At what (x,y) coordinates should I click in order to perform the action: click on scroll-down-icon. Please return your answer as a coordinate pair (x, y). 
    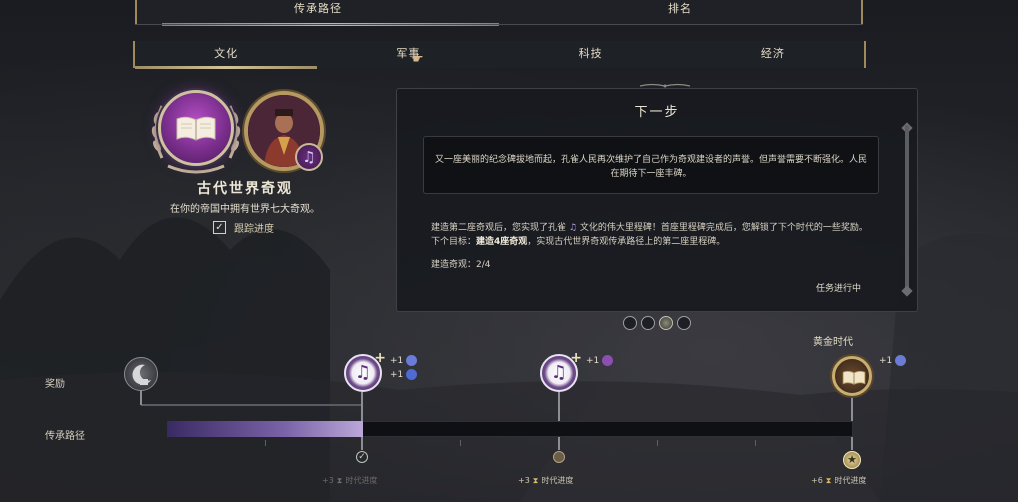
    Looking at the image, I should click on (907, 291).